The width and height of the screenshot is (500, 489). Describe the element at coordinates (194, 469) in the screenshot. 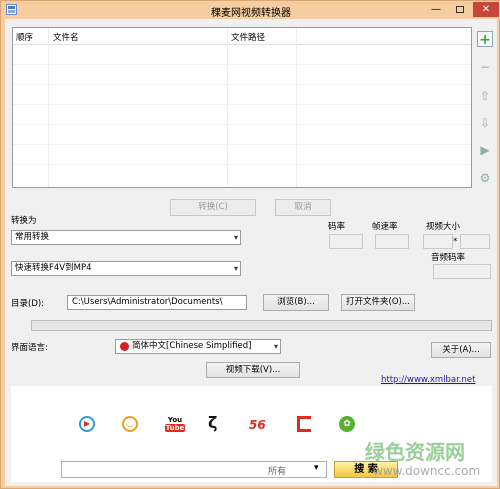

I see `search-input: 所有 ▾` at that location.